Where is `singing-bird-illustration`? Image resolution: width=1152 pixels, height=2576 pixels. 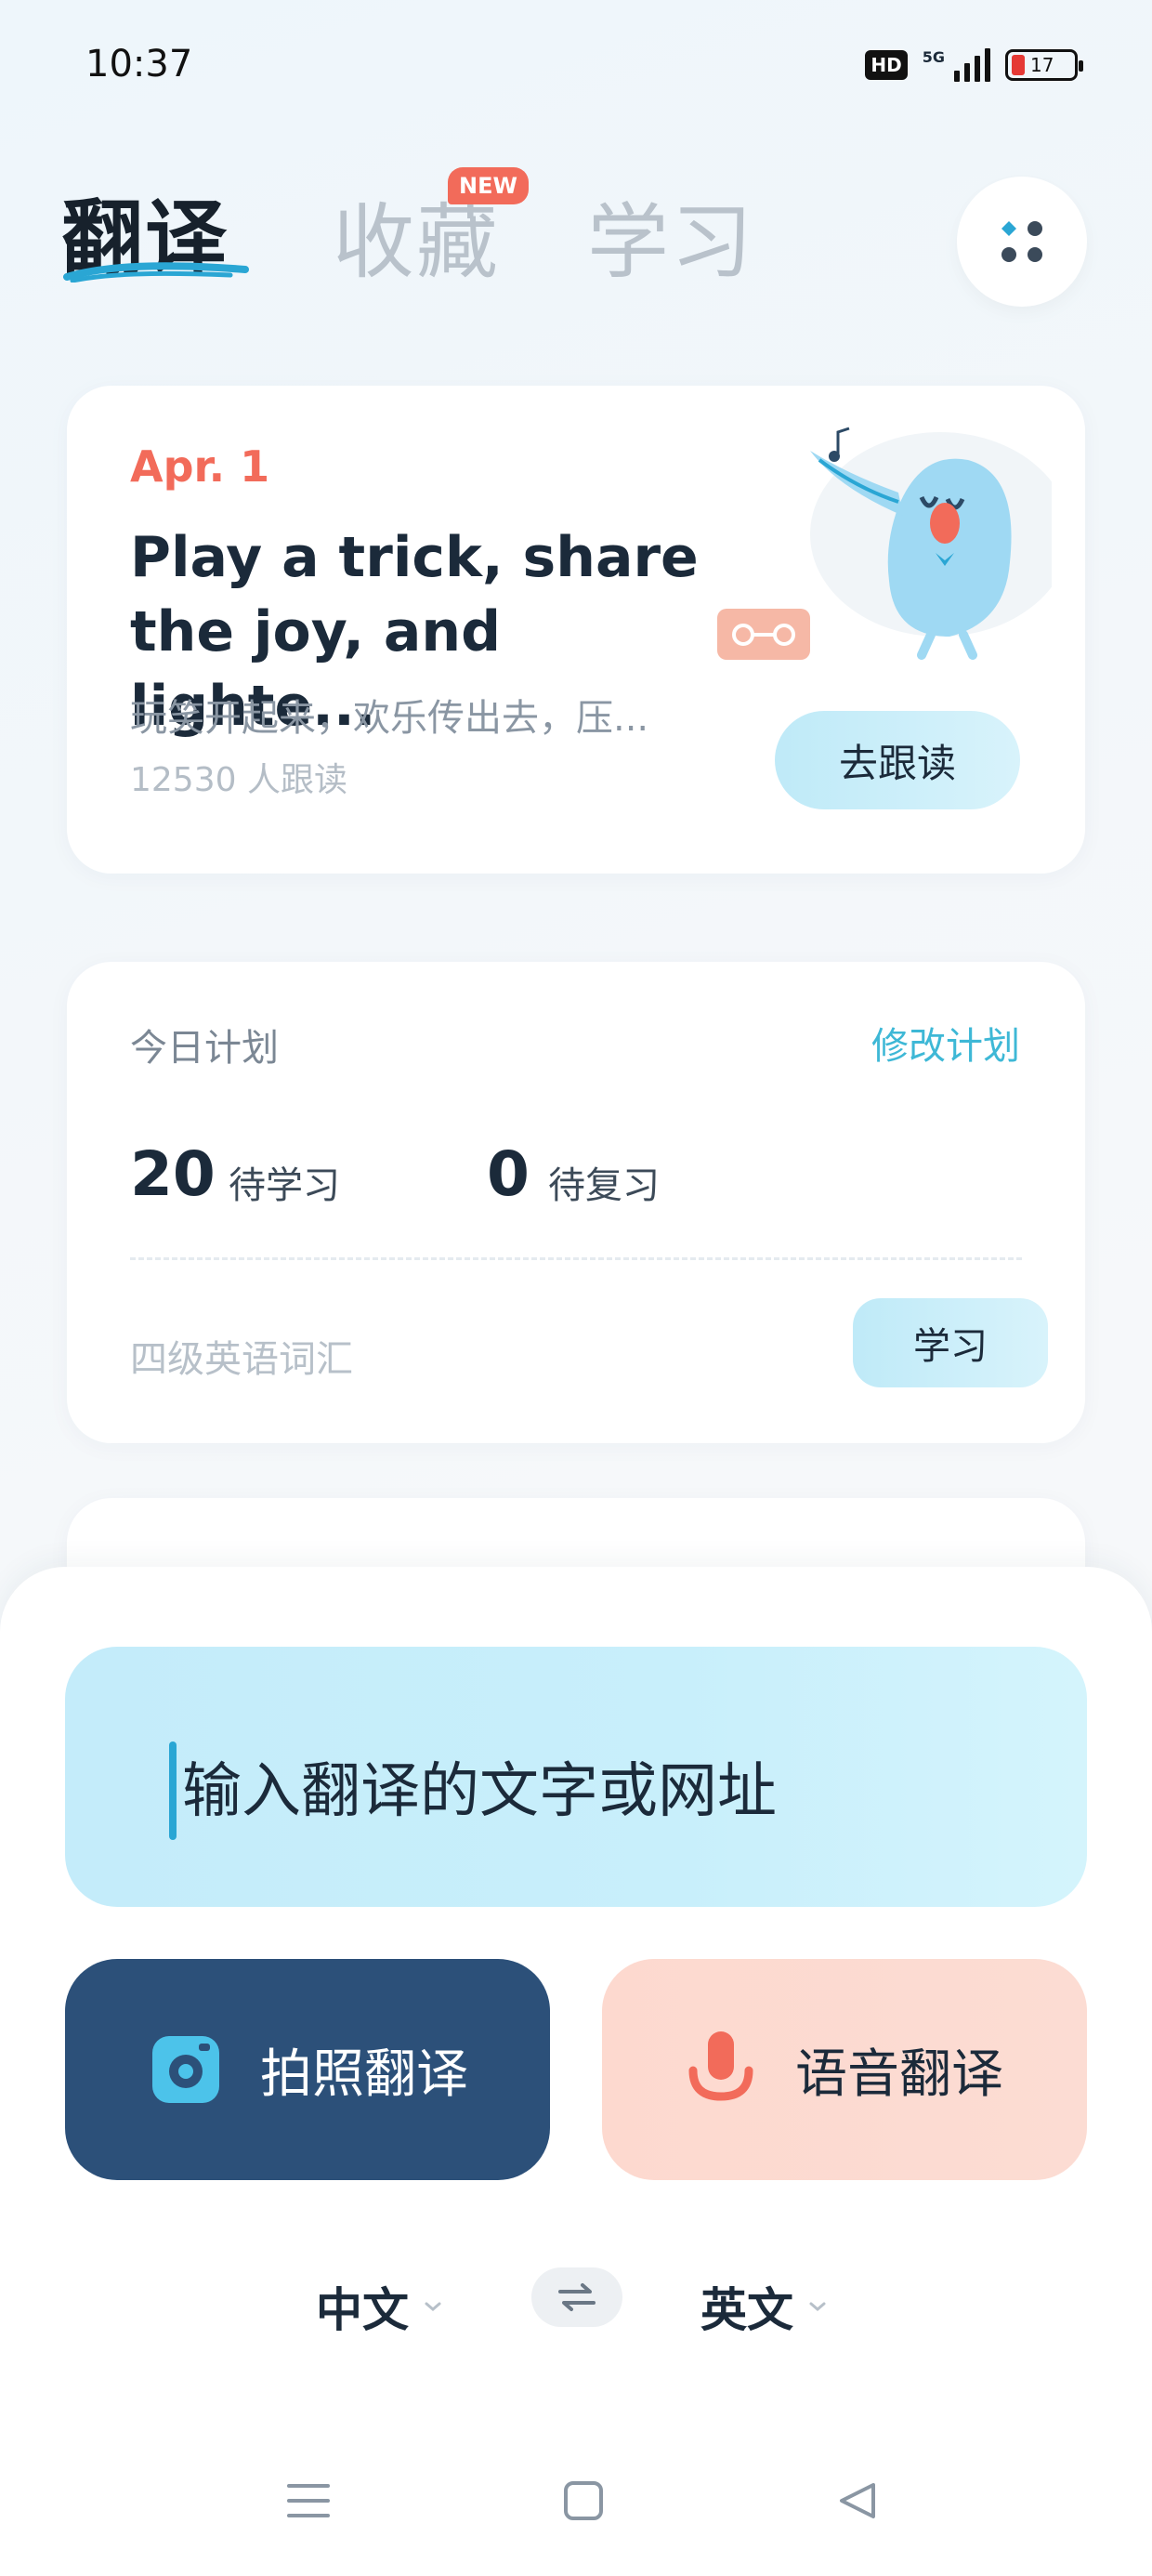
singing-bird-illustration is located at coordinates (884, 543).